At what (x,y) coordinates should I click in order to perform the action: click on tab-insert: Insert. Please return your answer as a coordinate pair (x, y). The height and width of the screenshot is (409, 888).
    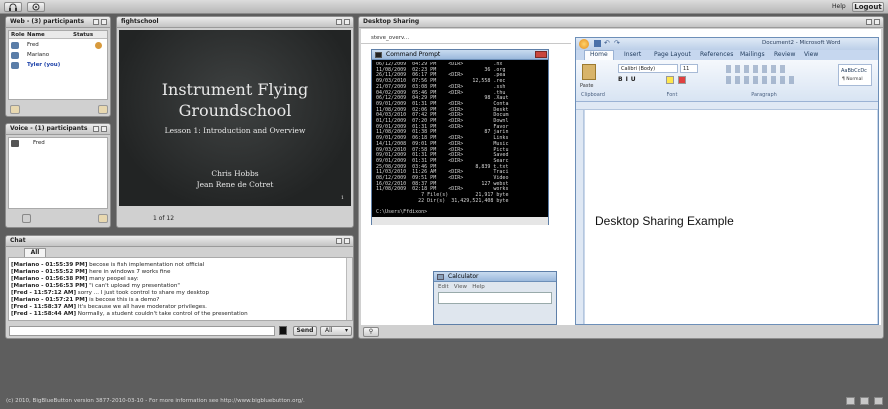
    Looking at the image, I should click on (632, 54).